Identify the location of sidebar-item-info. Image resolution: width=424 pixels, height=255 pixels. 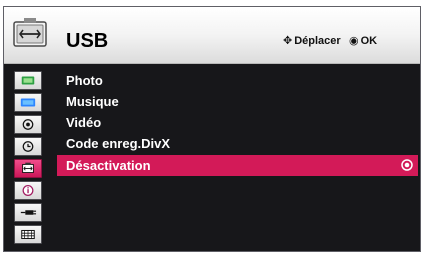
(28, 190).